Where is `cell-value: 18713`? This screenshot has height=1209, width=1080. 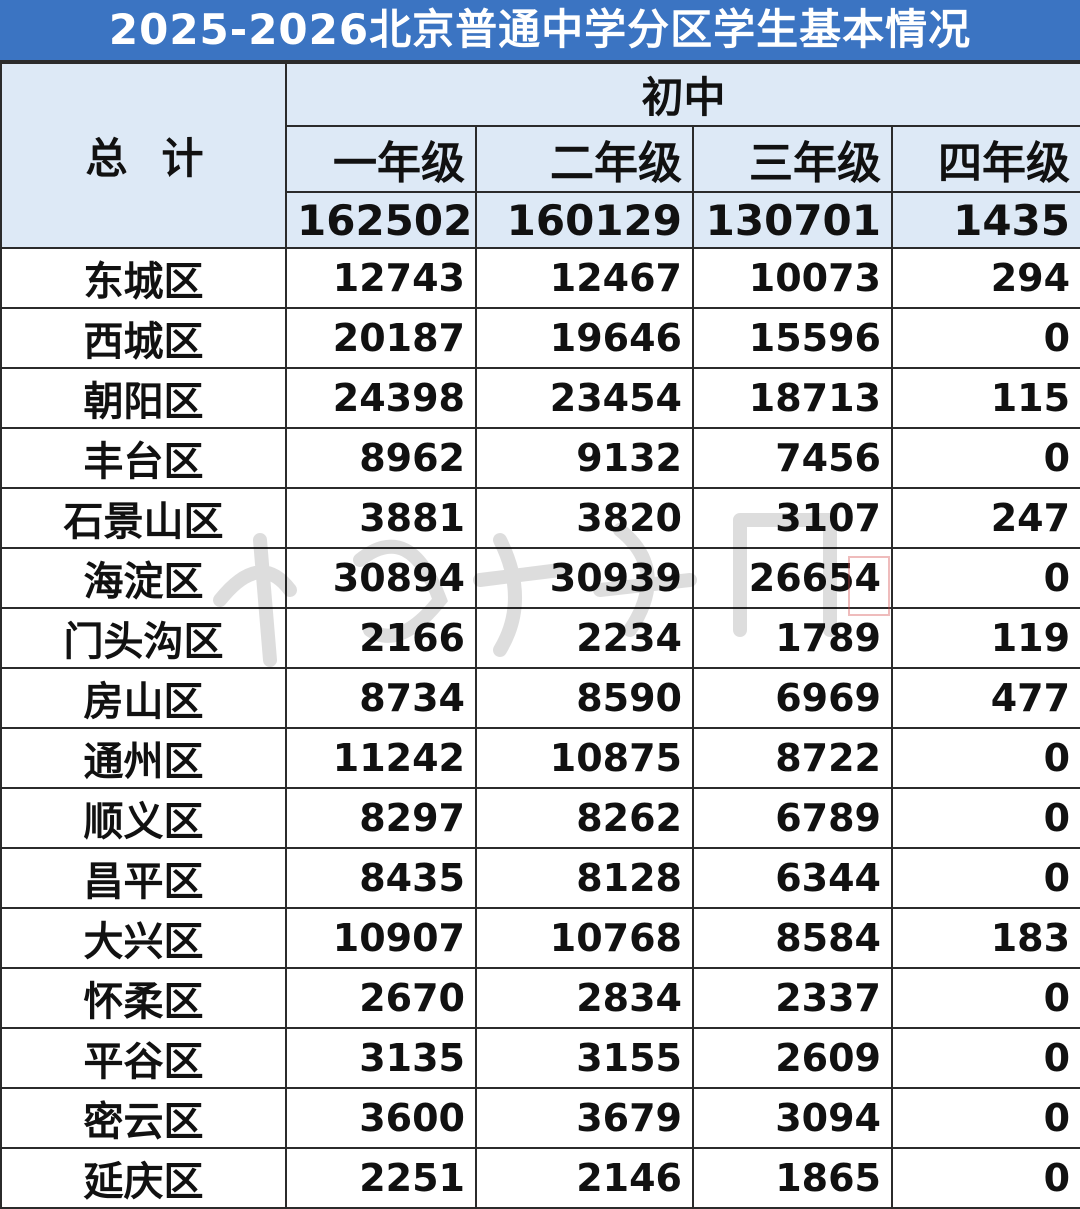
cell-value: 18713 is located at coordinates (792, 398).